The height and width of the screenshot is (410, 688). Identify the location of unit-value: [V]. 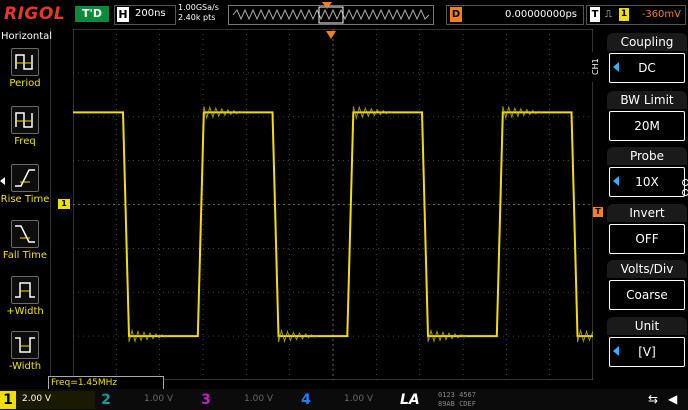
(647, 352).